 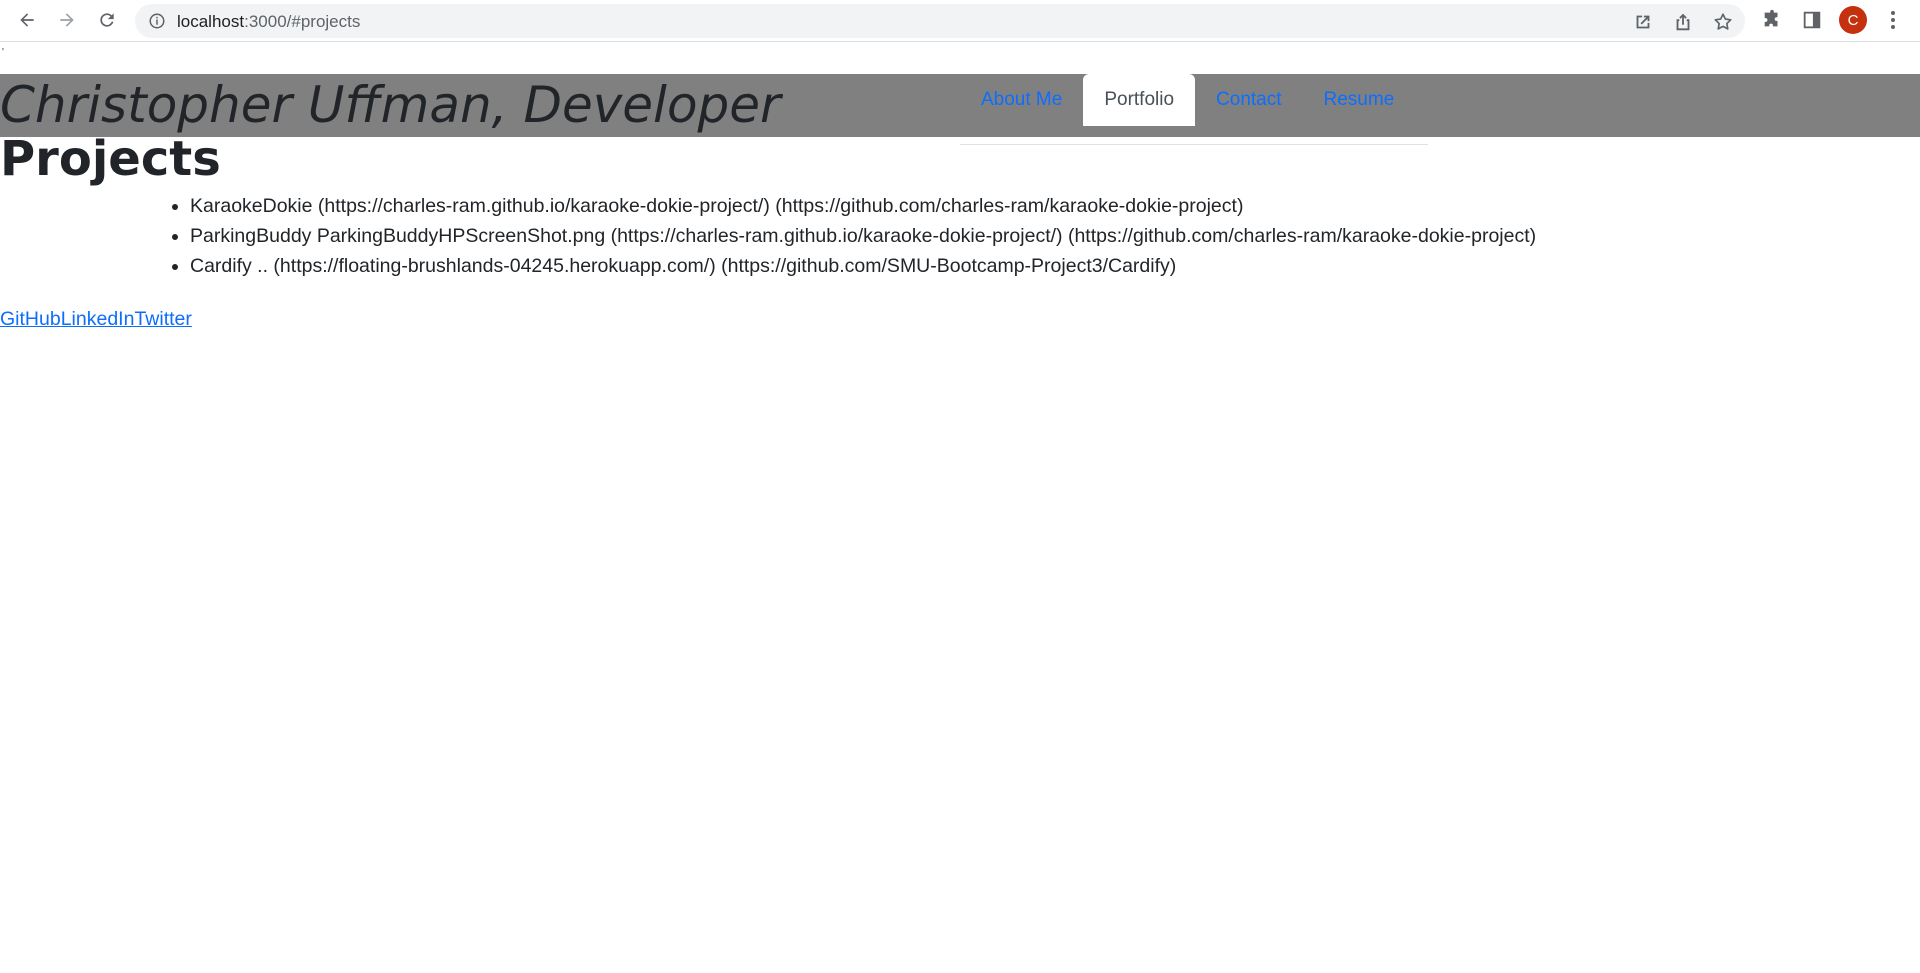 I want to click on github-link: GitHub, so click(x=30, y=319).